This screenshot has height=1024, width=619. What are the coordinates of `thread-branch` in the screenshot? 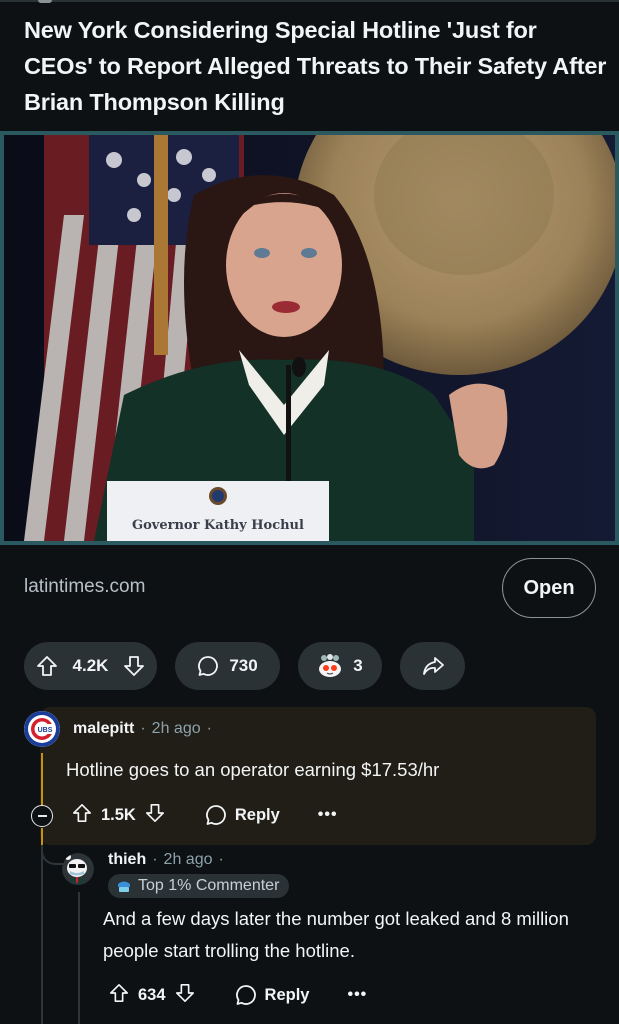 It's located at (52, 855).